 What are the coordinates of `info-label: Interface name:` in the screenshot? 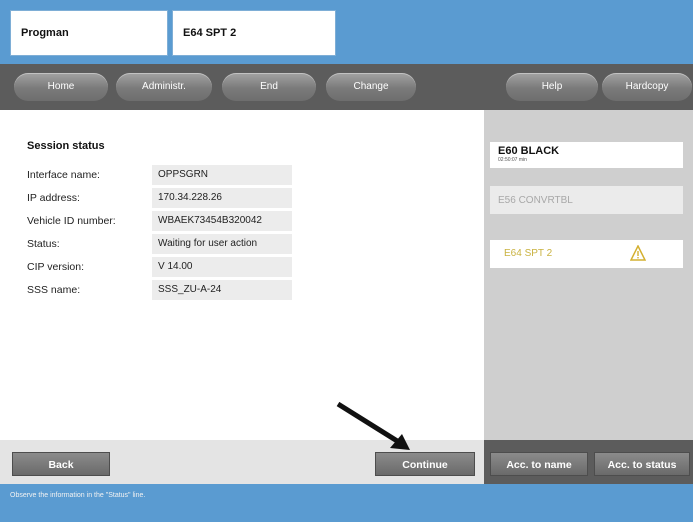 It's located at (63, 175).